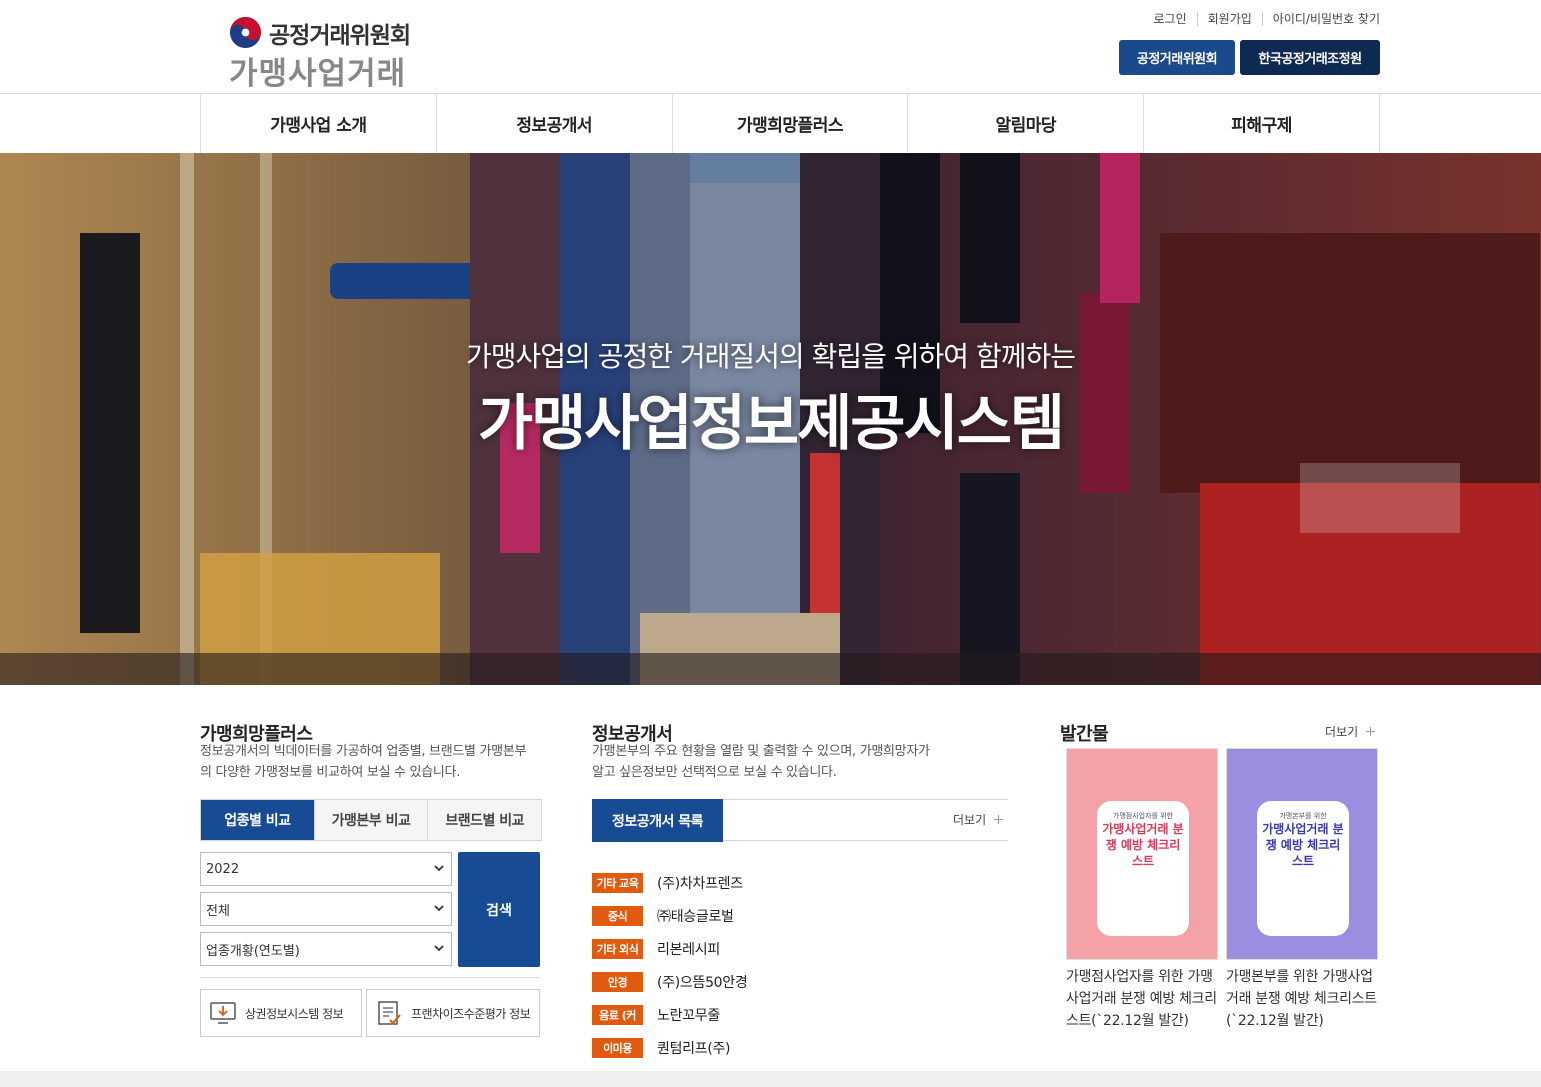 The image size is (1541, 1087). Describe the element at coordinates (617, 981) in the screenshot. I see `category-badge: 안경` at that location.